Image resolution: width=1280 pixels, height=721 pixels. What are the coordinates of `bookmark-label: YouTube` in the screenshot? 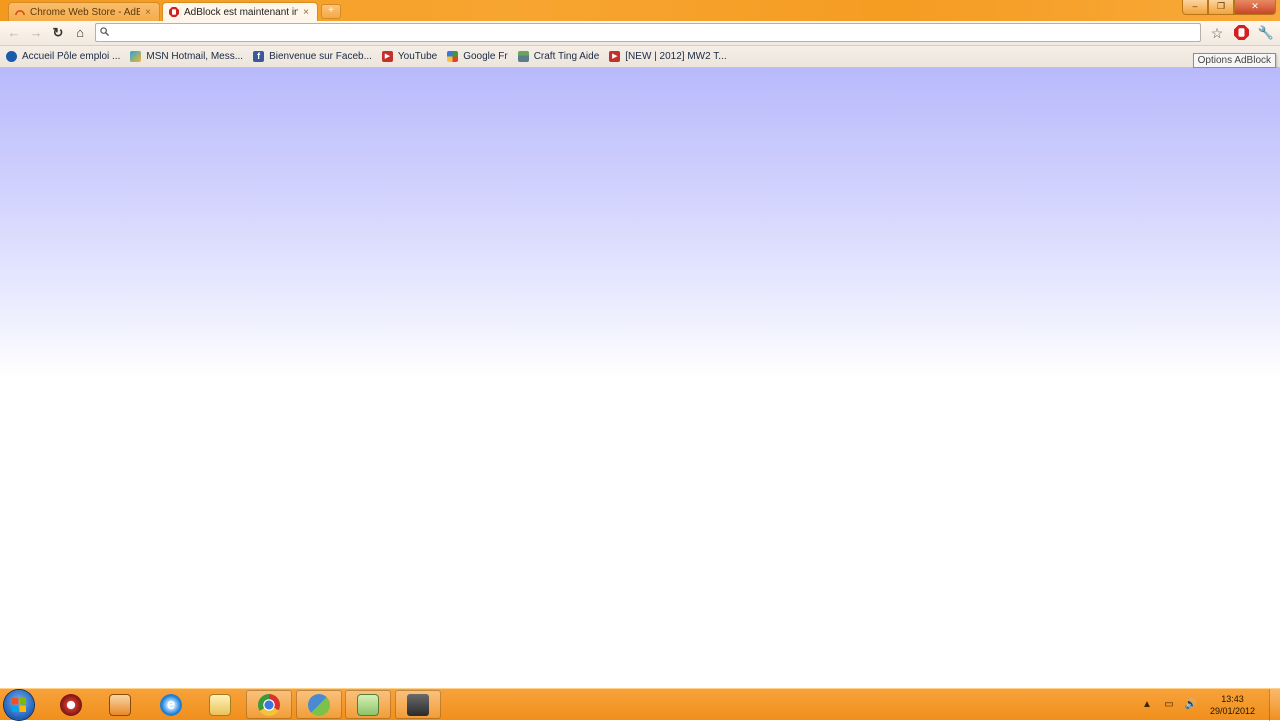 It's located at (417, 56).